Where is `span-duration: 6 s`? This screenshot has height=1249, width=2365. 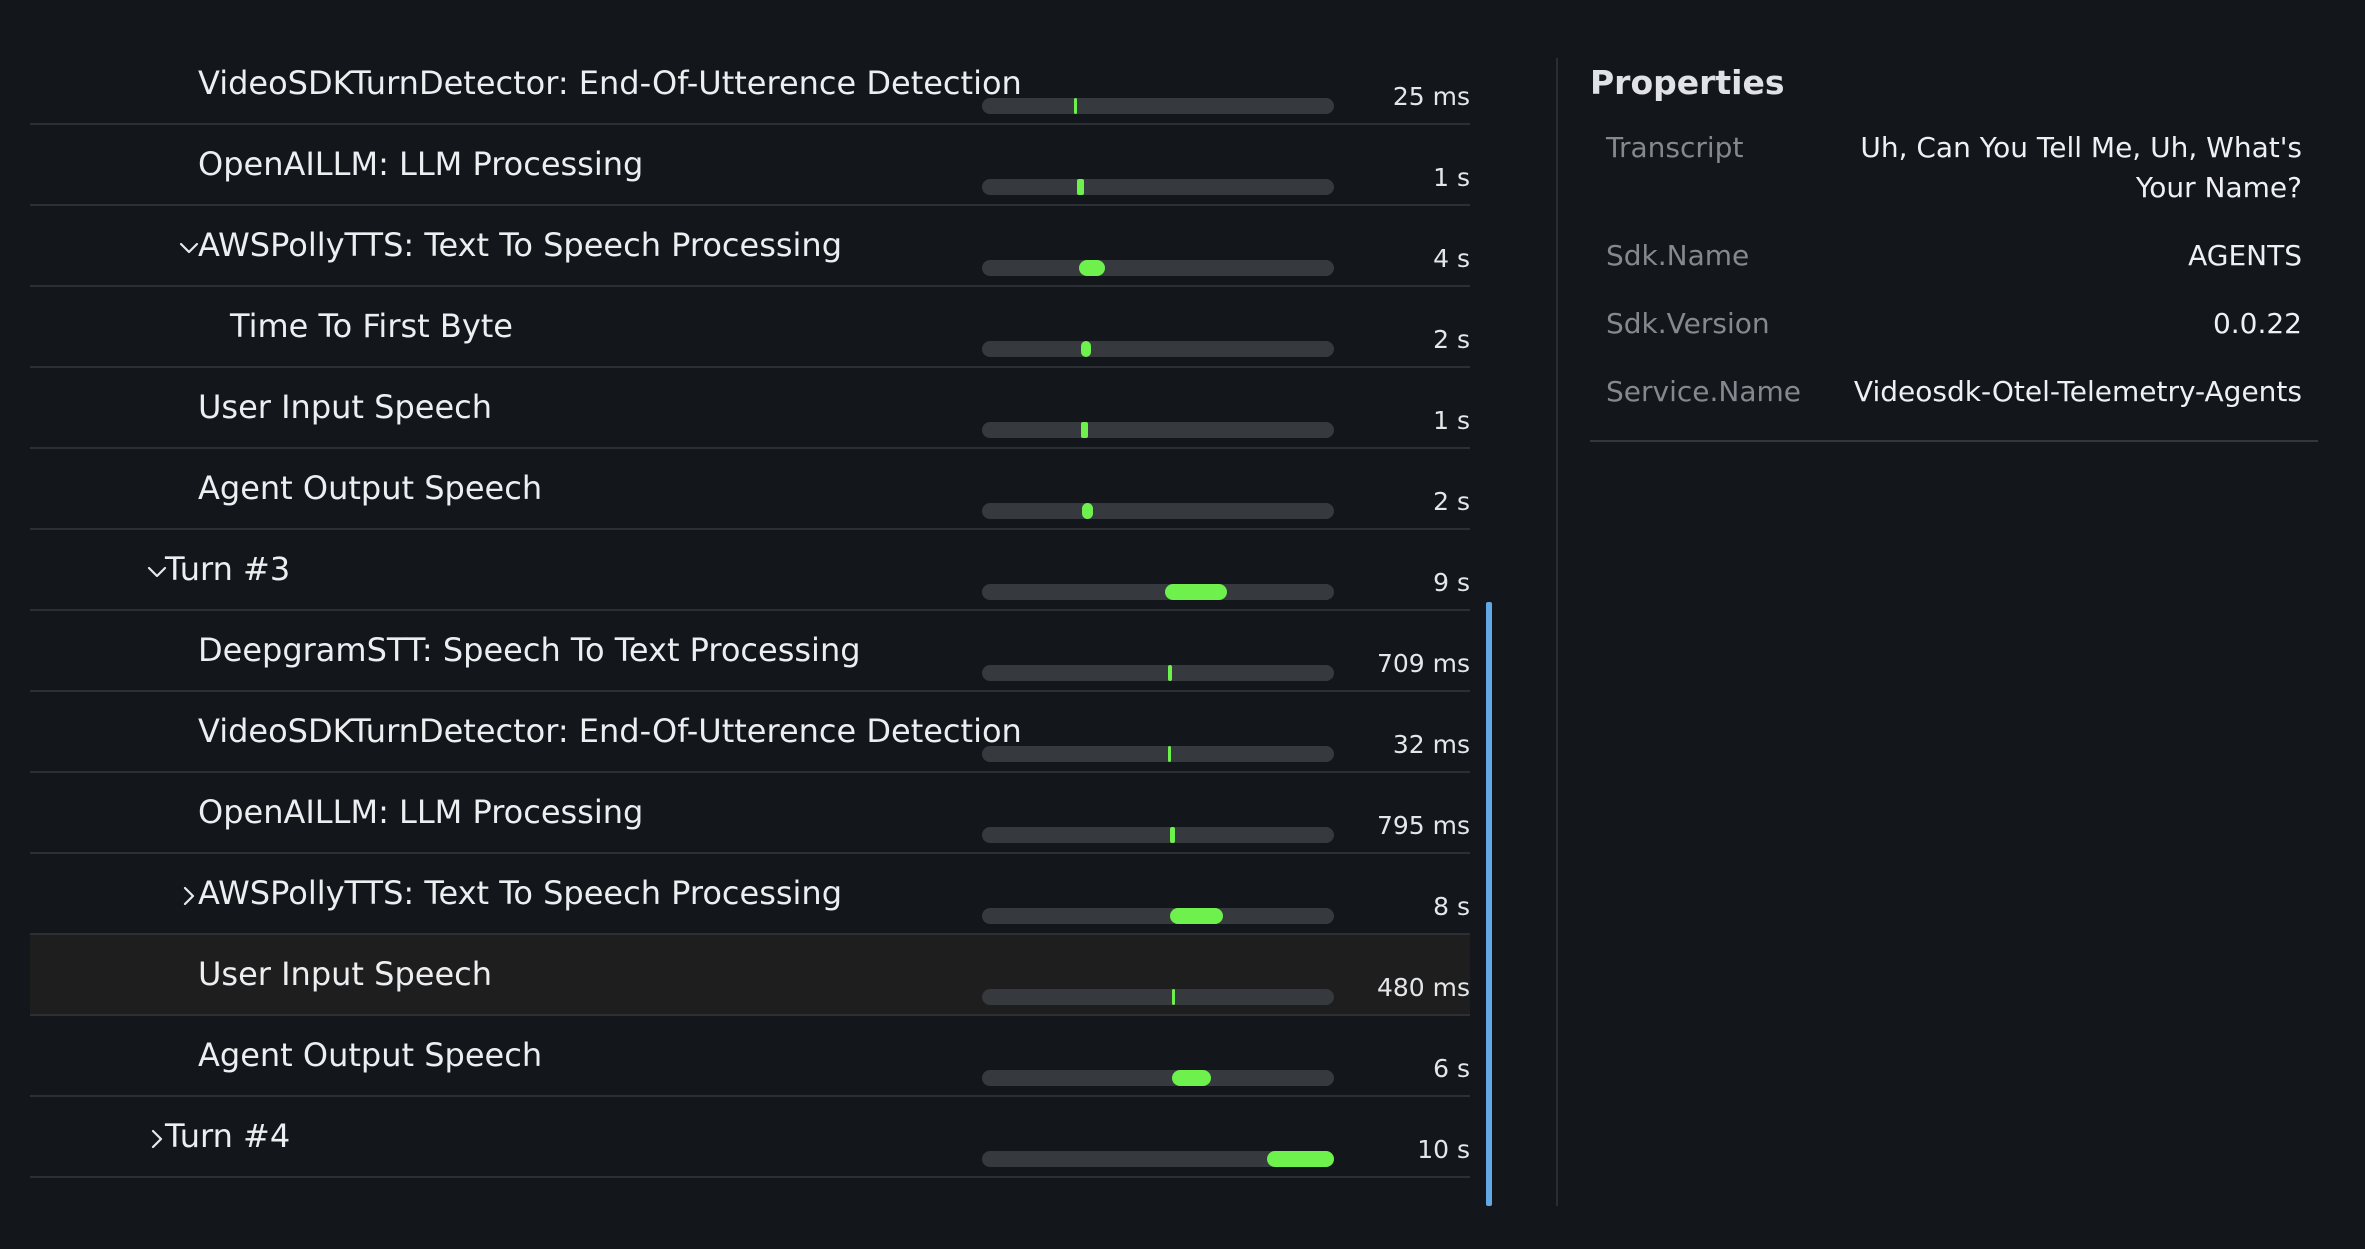
span-duration: 6 s is located at coordinates (1451, 1068).